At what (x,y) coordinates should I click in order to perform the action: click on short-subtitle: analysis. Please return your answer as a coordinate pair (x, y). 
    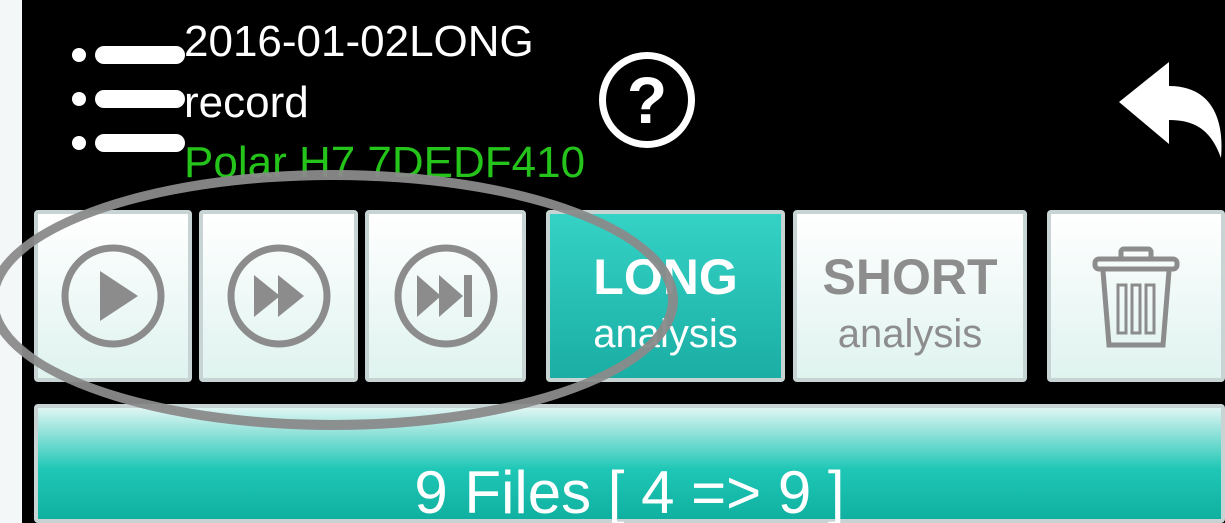
    Looking at the image, I should click on (910, 334).